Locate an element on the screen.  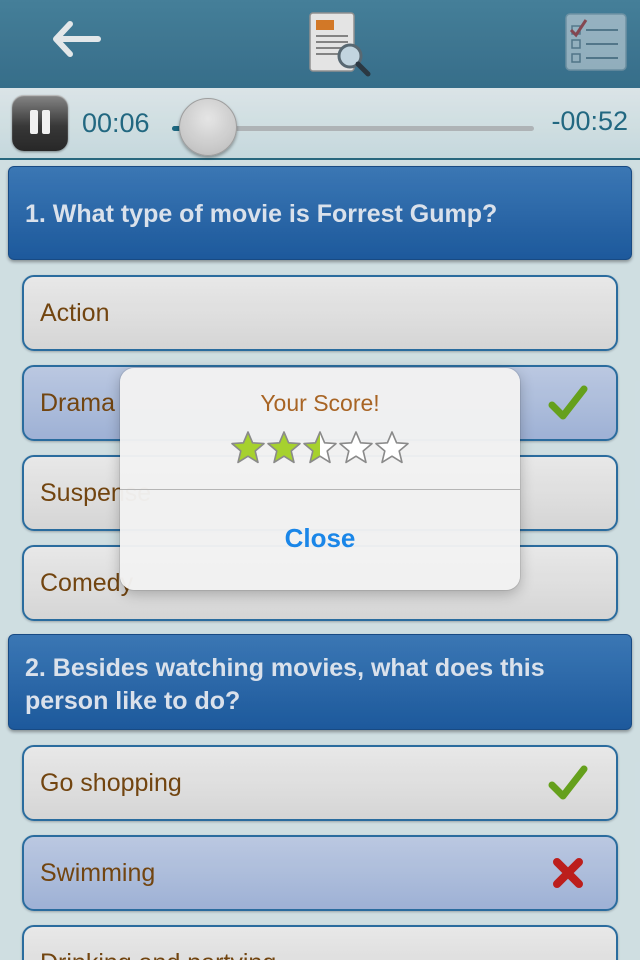
star-half-icon is located at coordinates (320, 448).